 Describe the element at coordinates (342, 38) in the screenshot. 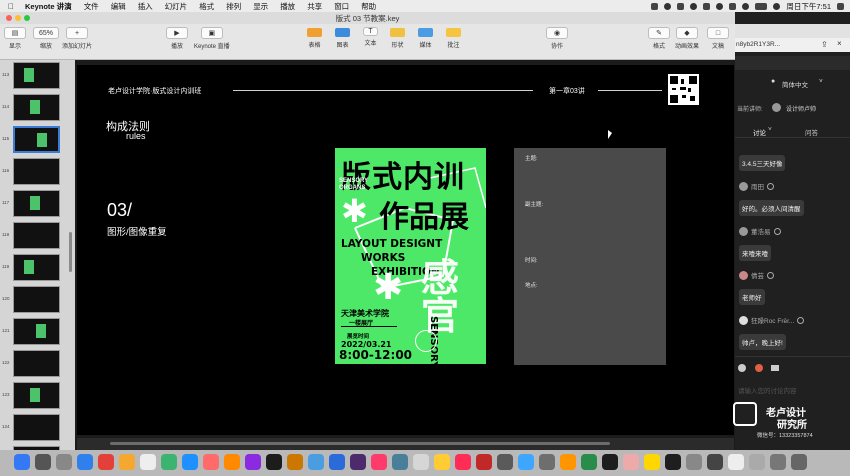

I see `chart-button: 图表` at that location.